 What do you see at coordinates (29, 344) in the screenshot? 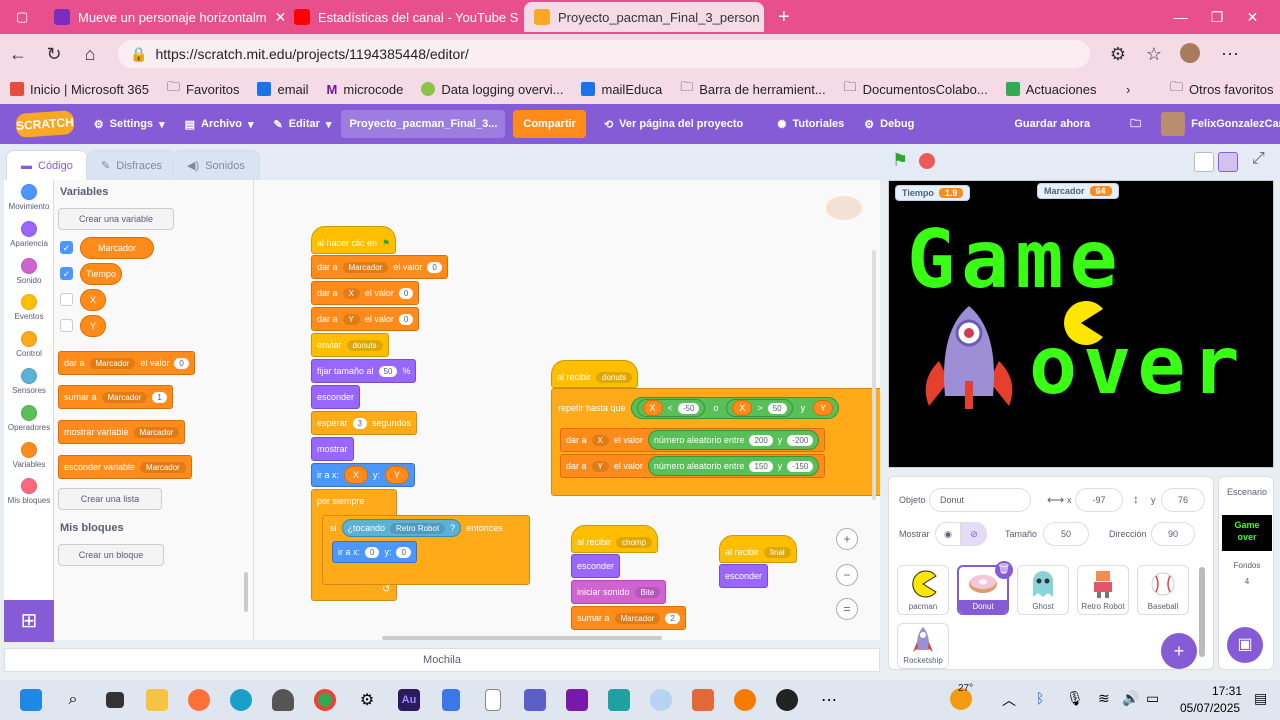
I see `category-control: Control` at bounding box center [29, 344].